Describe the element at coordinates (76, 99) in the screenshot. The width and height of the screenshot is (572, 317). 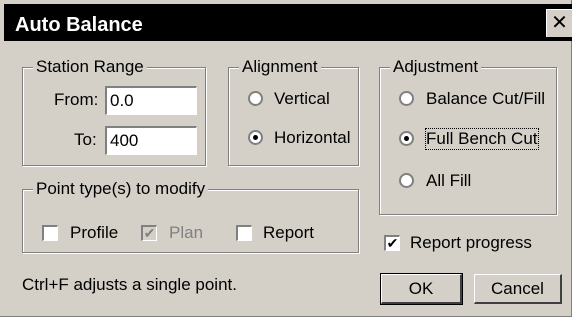
I see `from-label: From:` at that location.